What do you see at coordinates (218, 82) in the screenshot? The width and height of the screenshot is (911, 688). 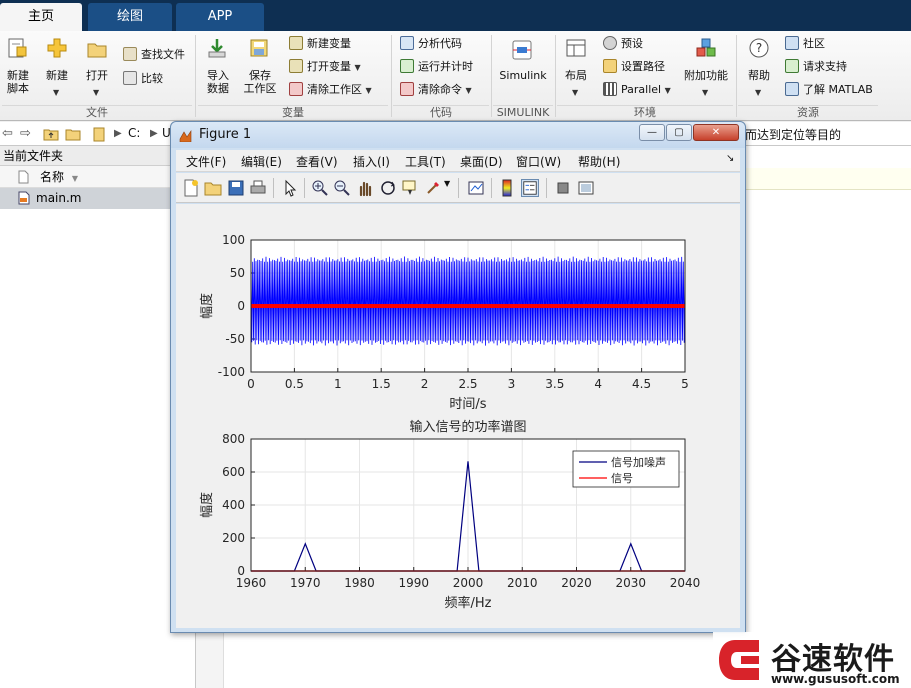 I see `import-data-button: 导入 数据` at bounding box center [218, 82].